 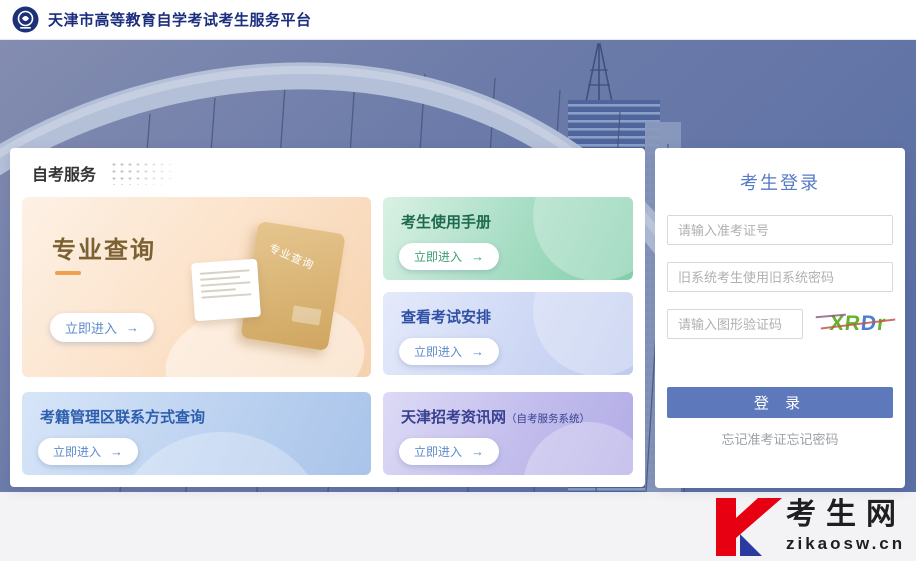 I want to click on enter-button-contact: 立即进入 →, so click(x=88, y=451).